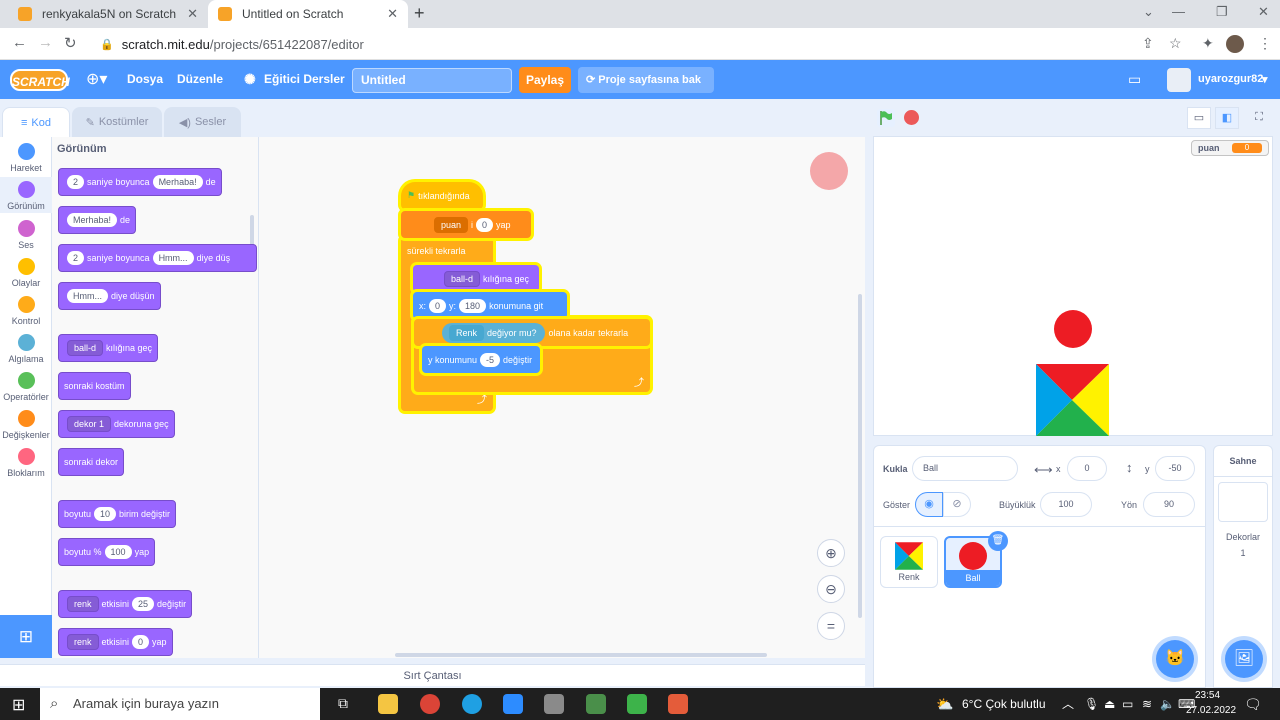 This screenshot has width=1280, height=720. What do you see at coordinates (116, 424) in the screenshot?
I see `block-switch-backdrop: dekor 1 dekoruna geç` at bounding box center [116, 424].